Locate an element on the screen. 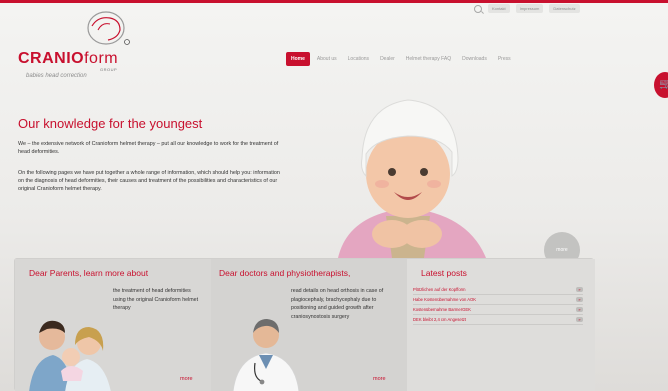  post-title: DEK bleibt 2,4 cm Angesetzt is located at coordinates (439, 319).